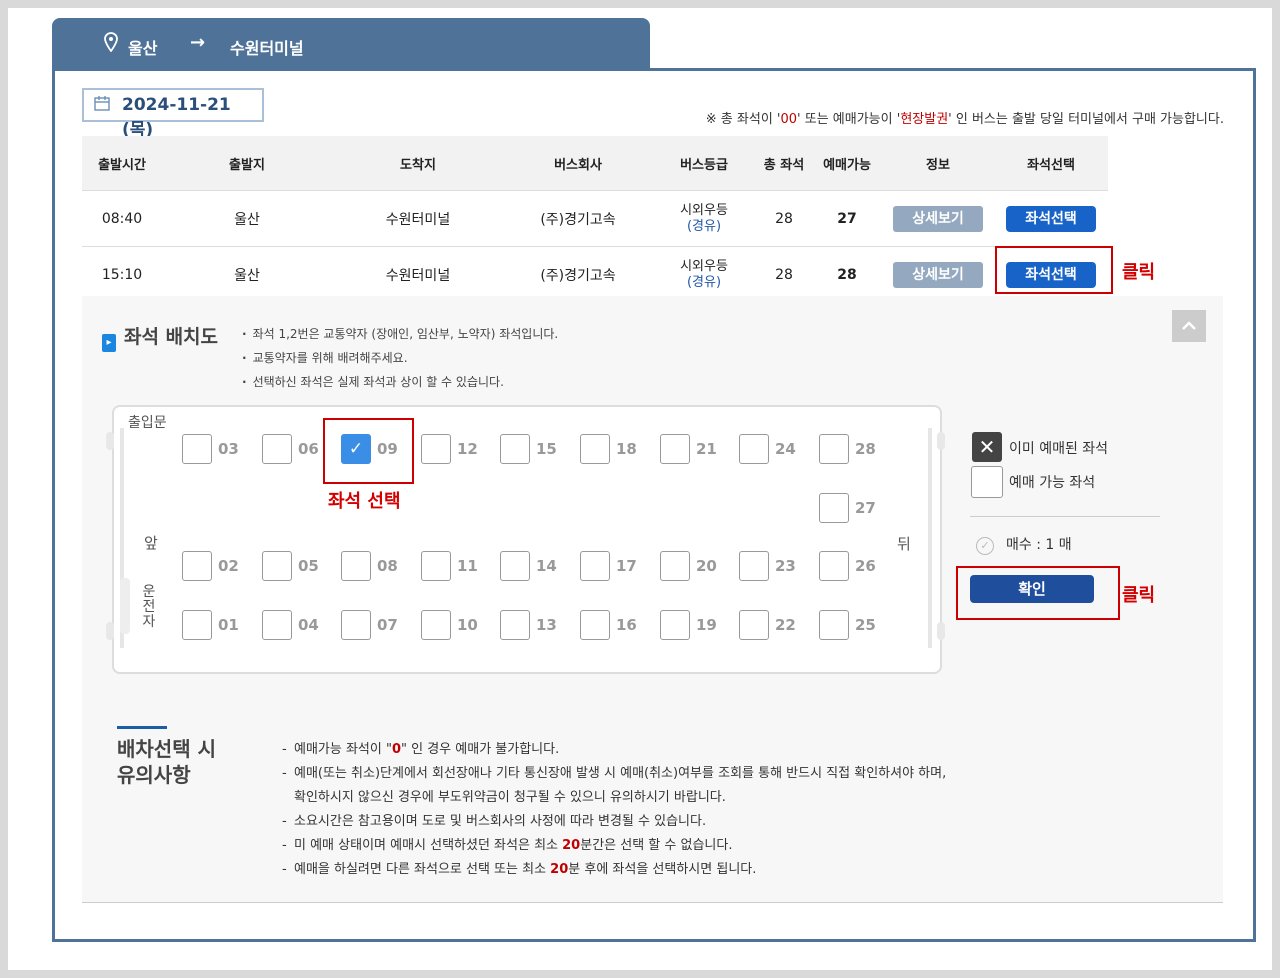 This screenshot has height=978, width=1280. What do you see at coordinates (198, 42) in the screenshot?
I see `route-arrow-icon: →` at bounding box center [198, 42].